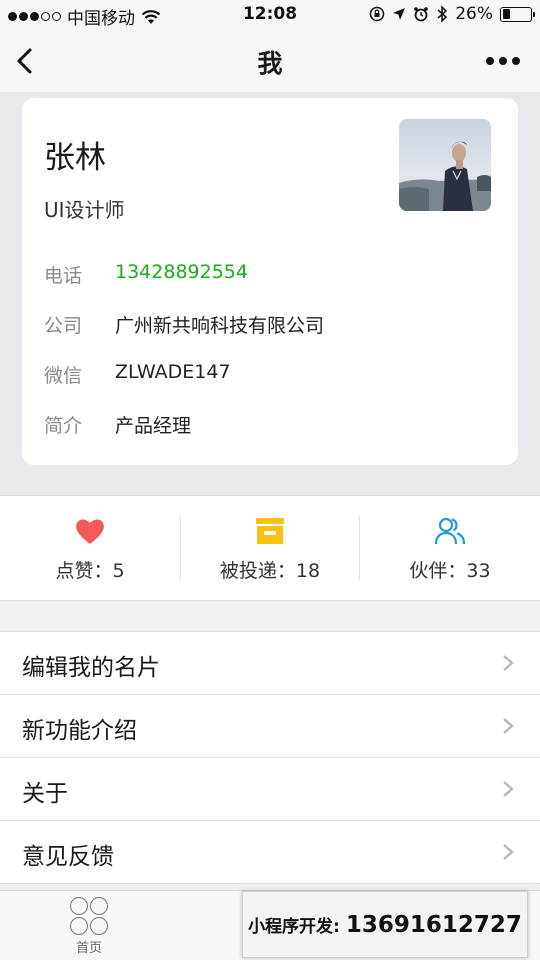 This screenshot has height=960, width=540. I want to click on menu-item-new-features: 新功能介绍, so click(270, 726).